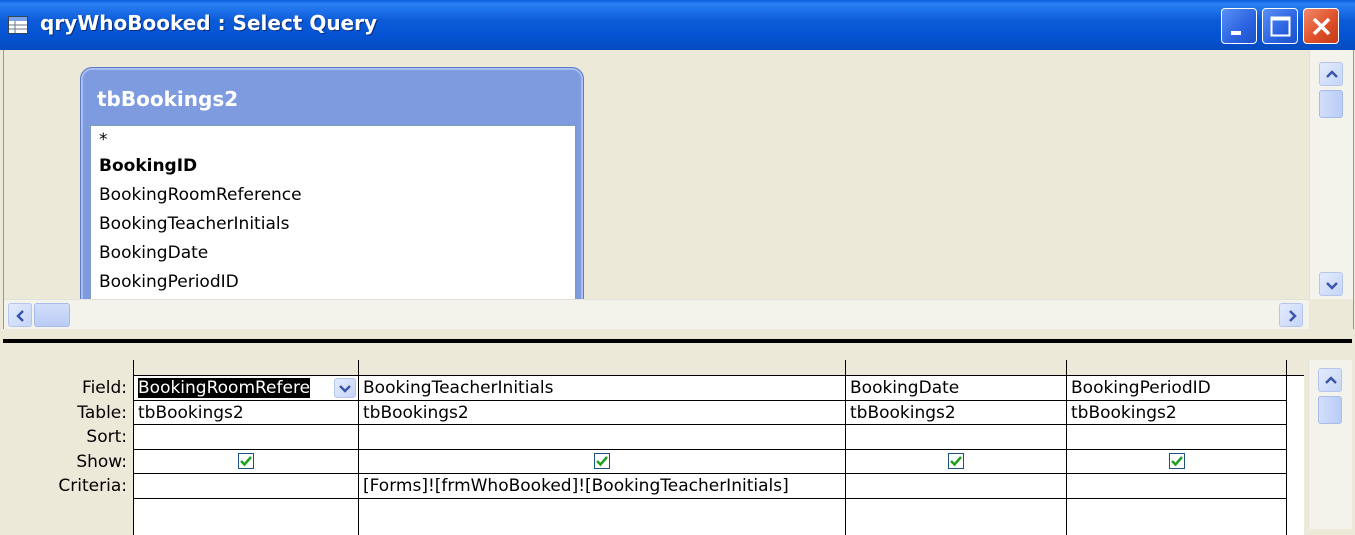 Image resolution: width=1355 pixels, height=535 pixels. I want to click on row-label-table: Table:, so click(102, 412).